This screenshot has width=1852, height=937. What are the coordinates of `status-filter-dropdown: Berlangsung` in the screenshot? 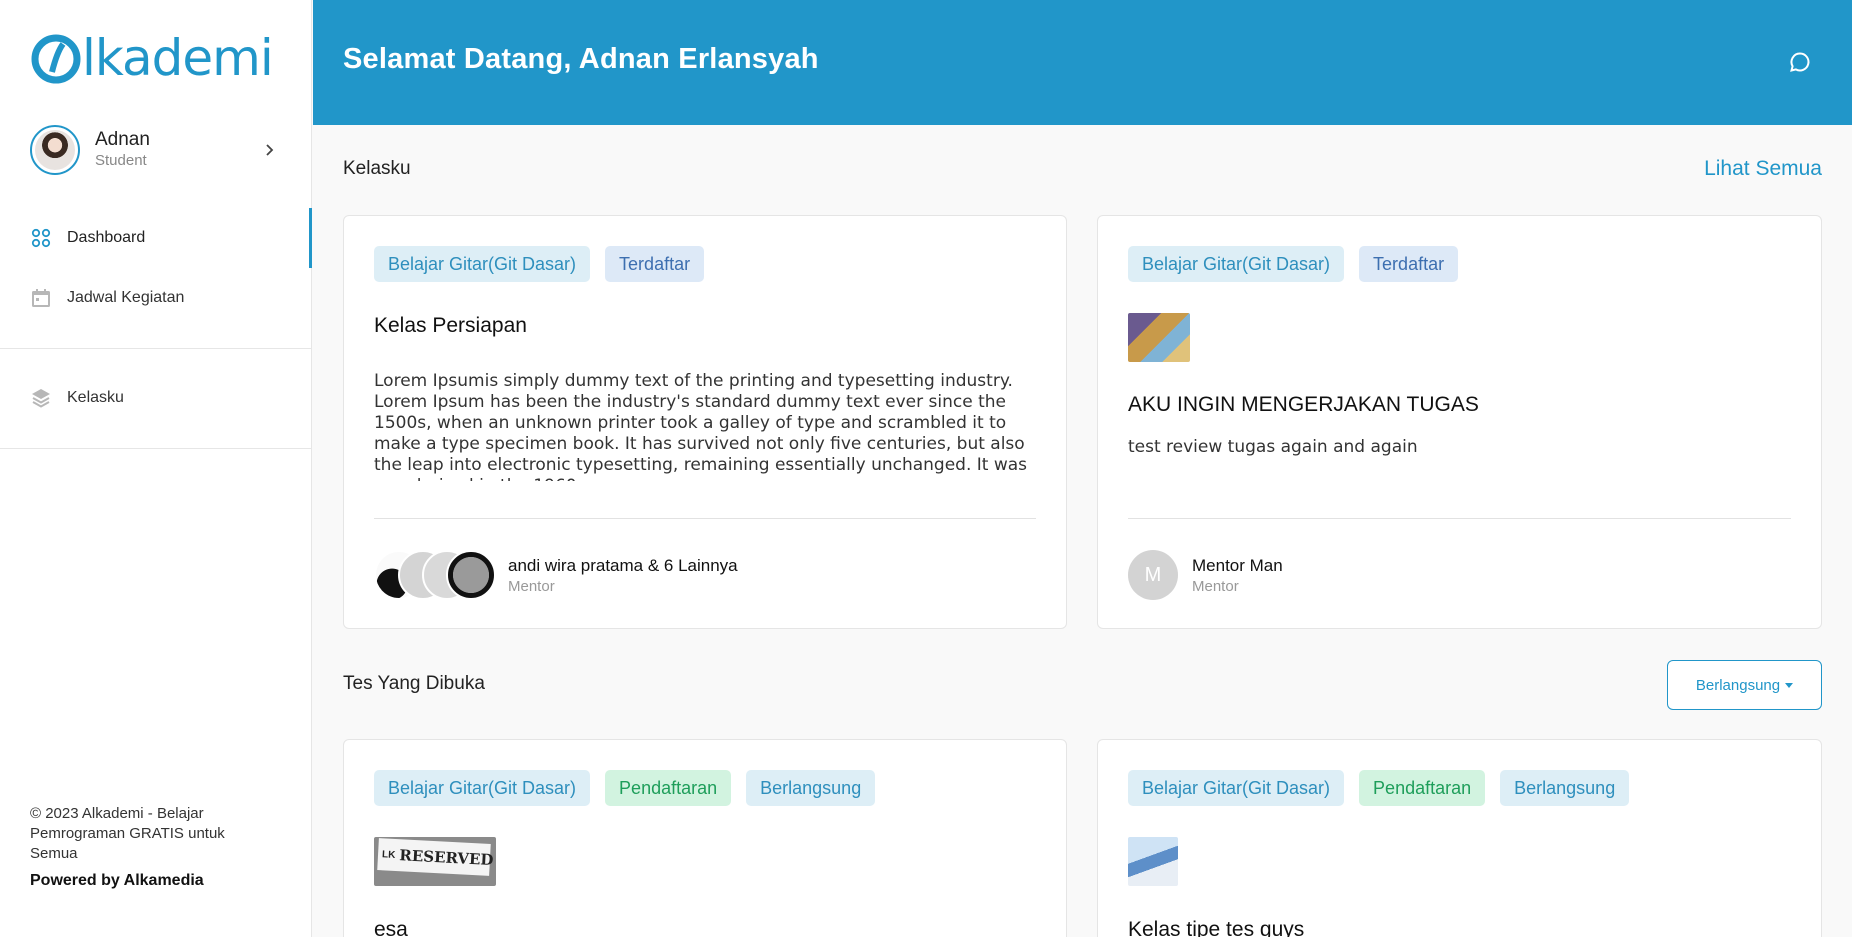 It's located at (1744, 685).